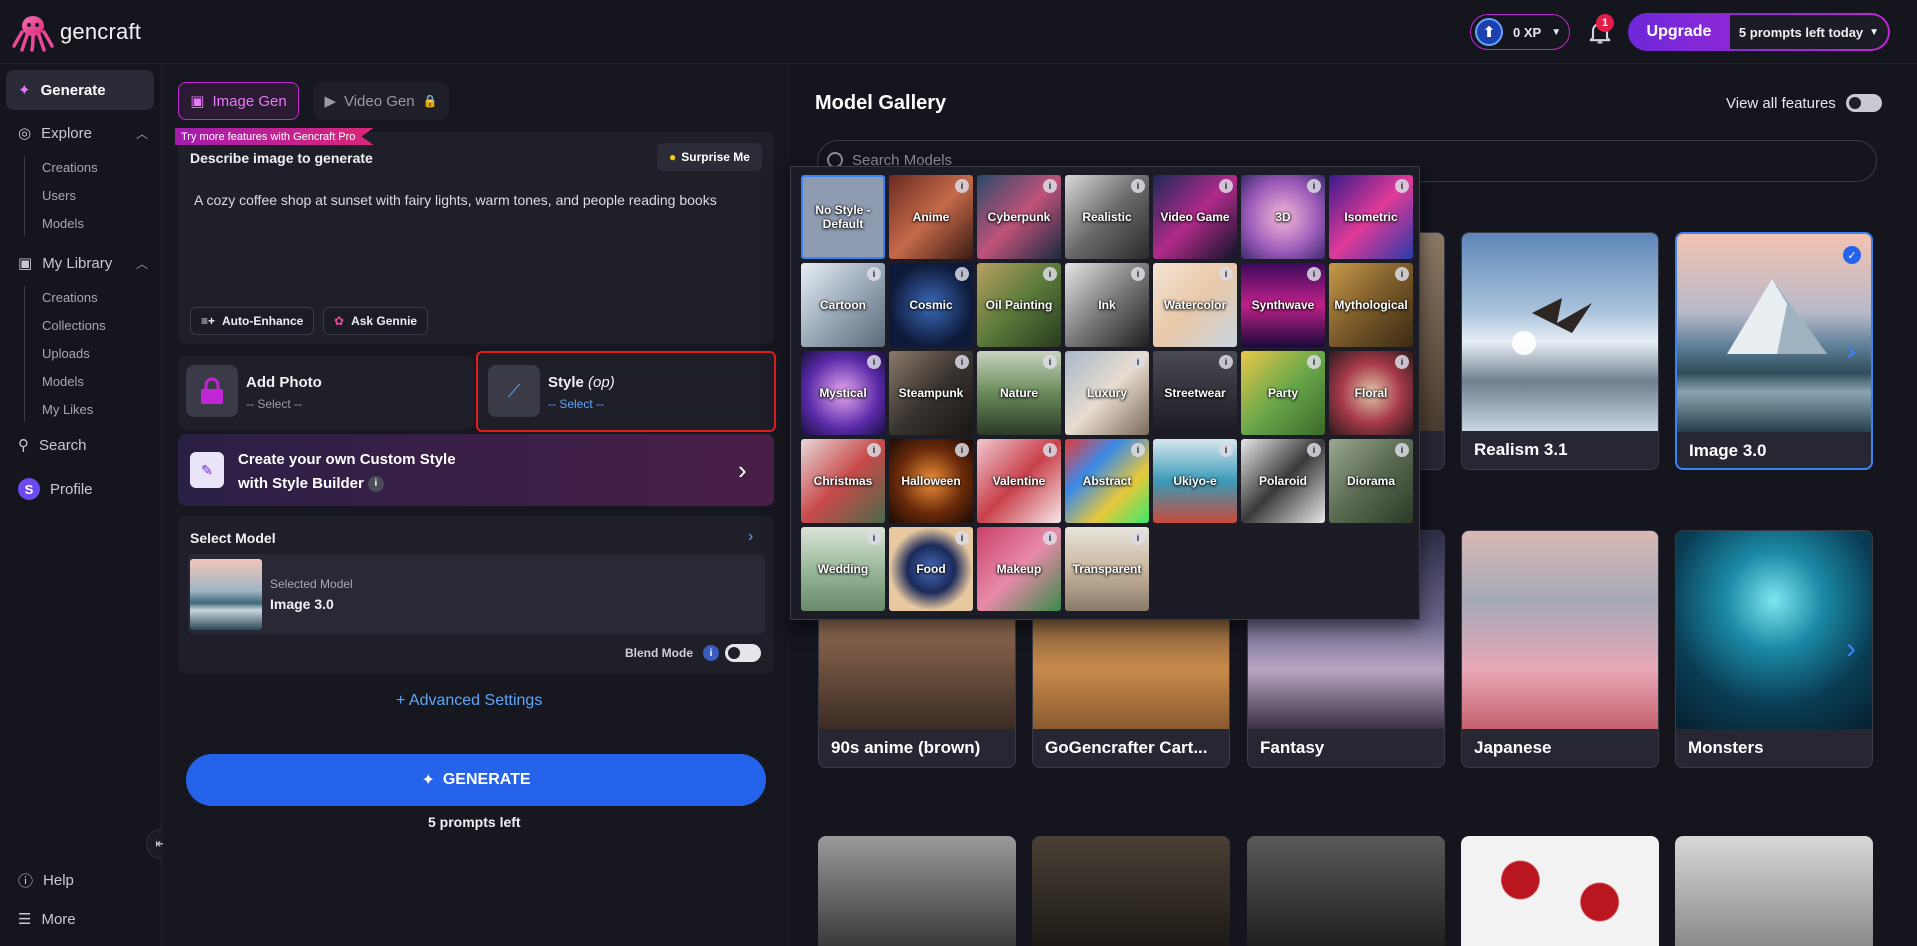 This screenshot has height=946, width=1917. I want to click on view-all-toggle, so click(1863, 103).